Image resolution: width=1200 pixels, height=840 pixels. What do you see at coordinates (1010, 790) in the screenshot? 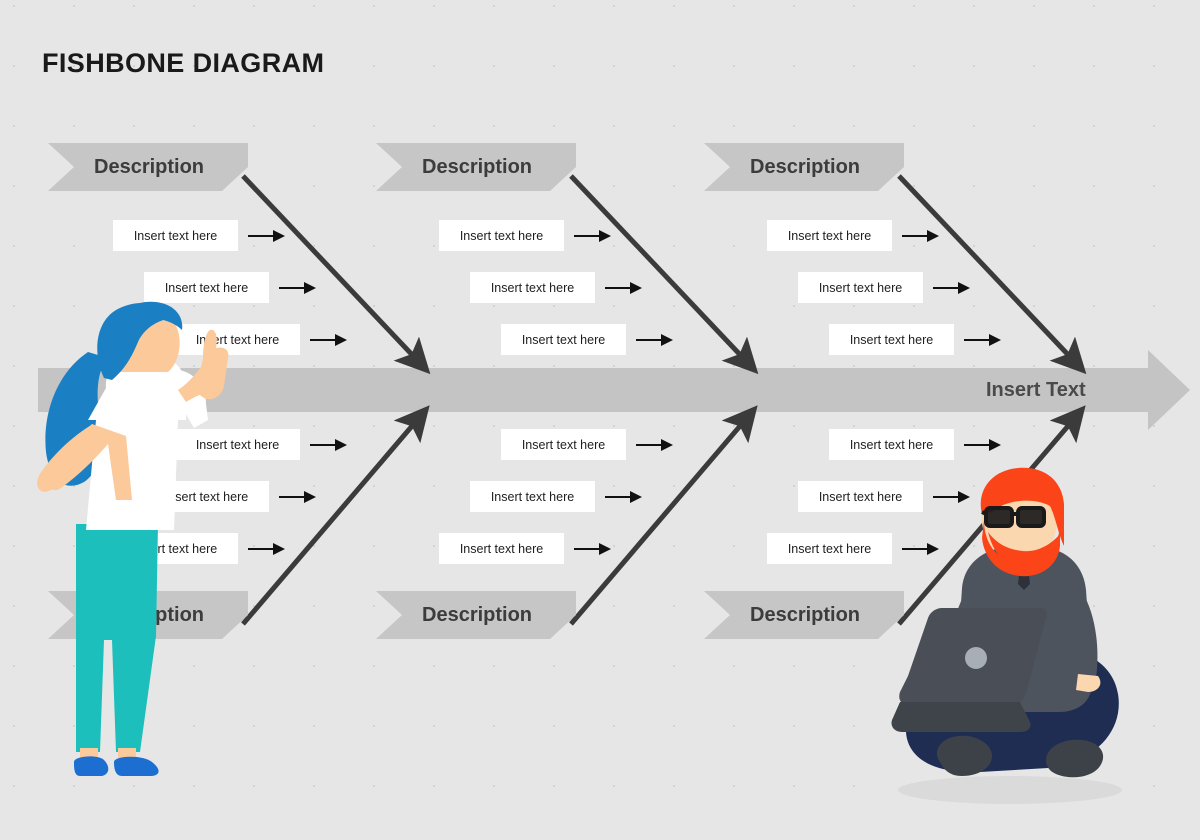
I see `man-shadow` at bounding box center [1010, 790].